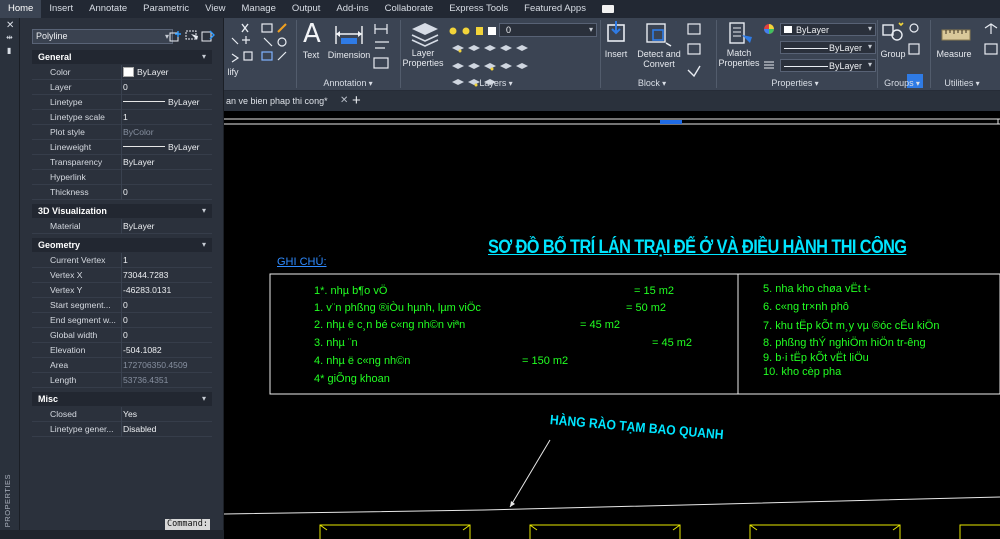 The image size is (1000, 539). Describe the element at coordinates (142, 350) in the screenshot. I see `property-value: -504.1082` at that location.